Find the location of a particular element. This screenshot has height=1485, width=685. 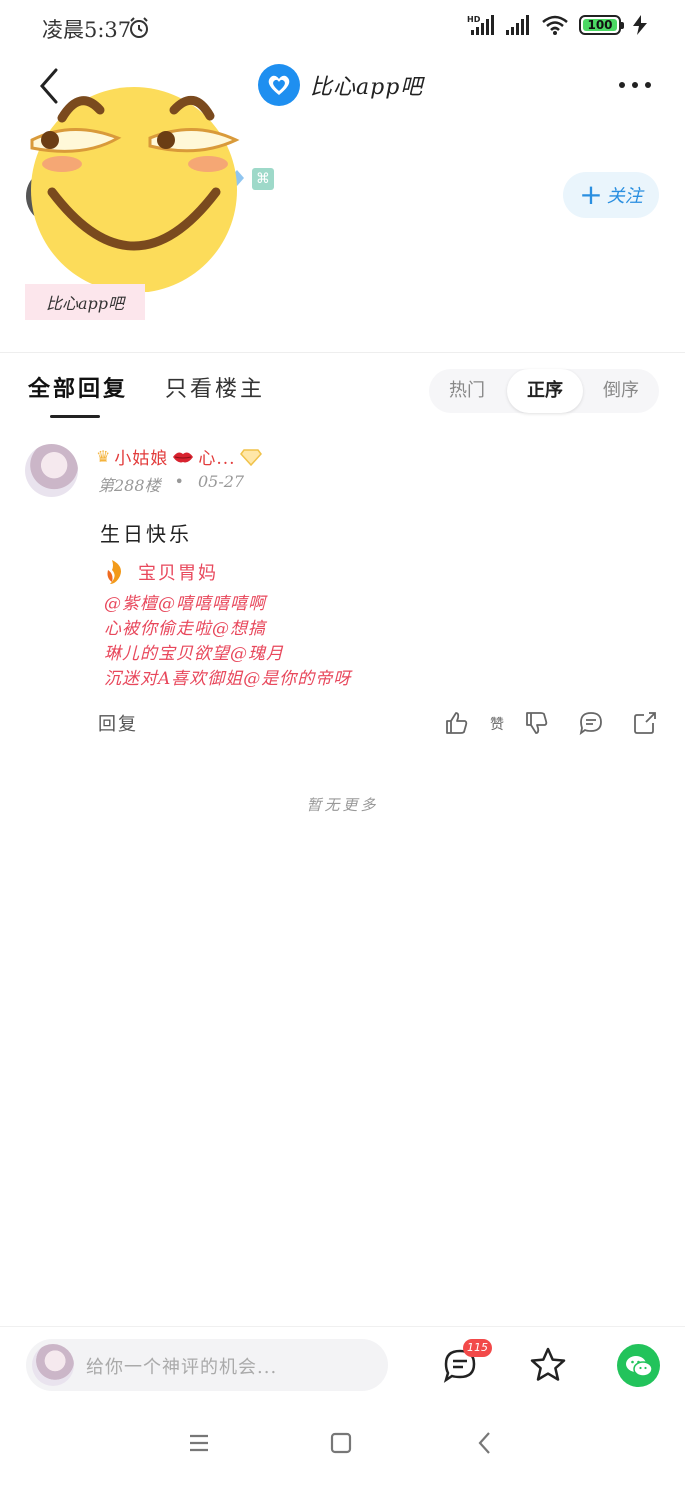

tab-owner-only: 只看楼主 is located at coordinates (215, 387).